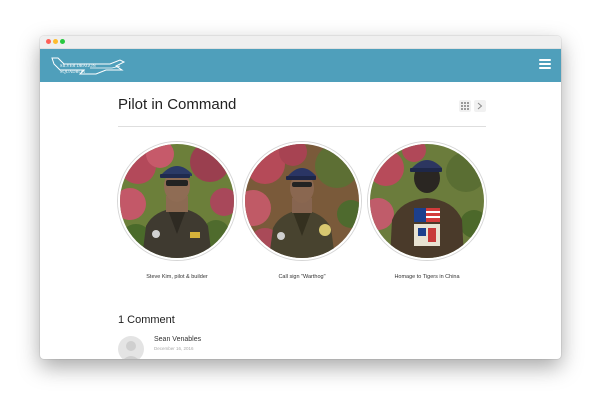 Image resolution: width=600 pixels, height=400 pixels. I want to click on gallery-item: Homage to Tigers in China, so click(427, 211).